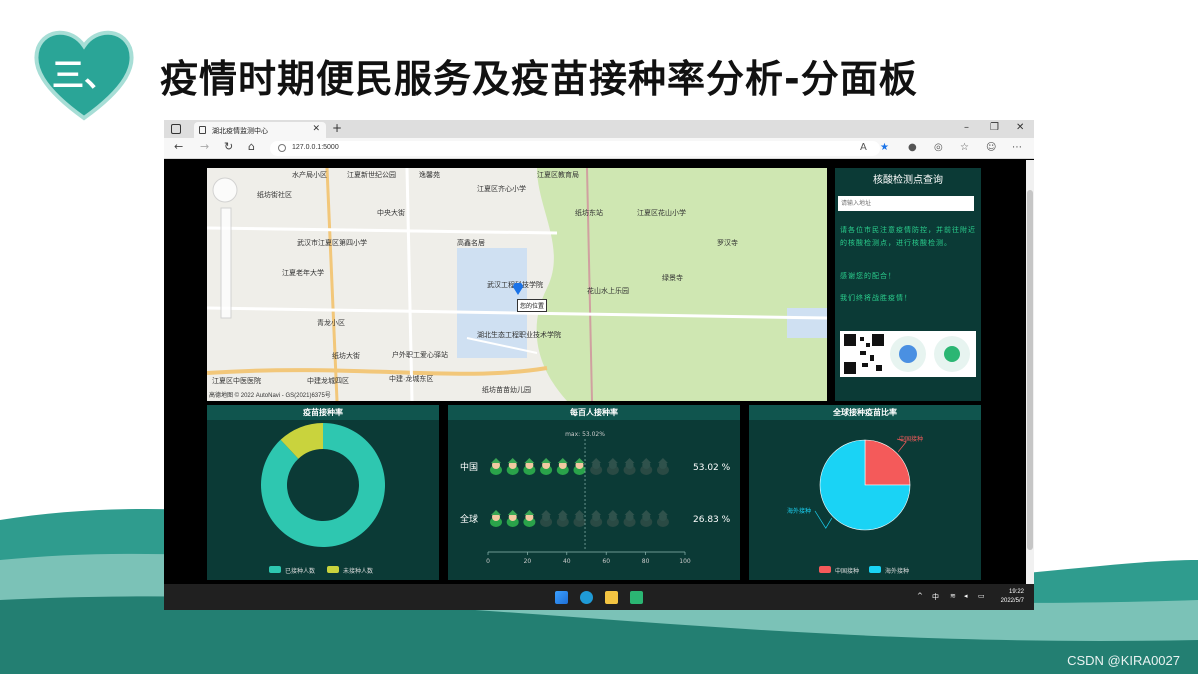  I want to click on start-icon, so click(561, 597).